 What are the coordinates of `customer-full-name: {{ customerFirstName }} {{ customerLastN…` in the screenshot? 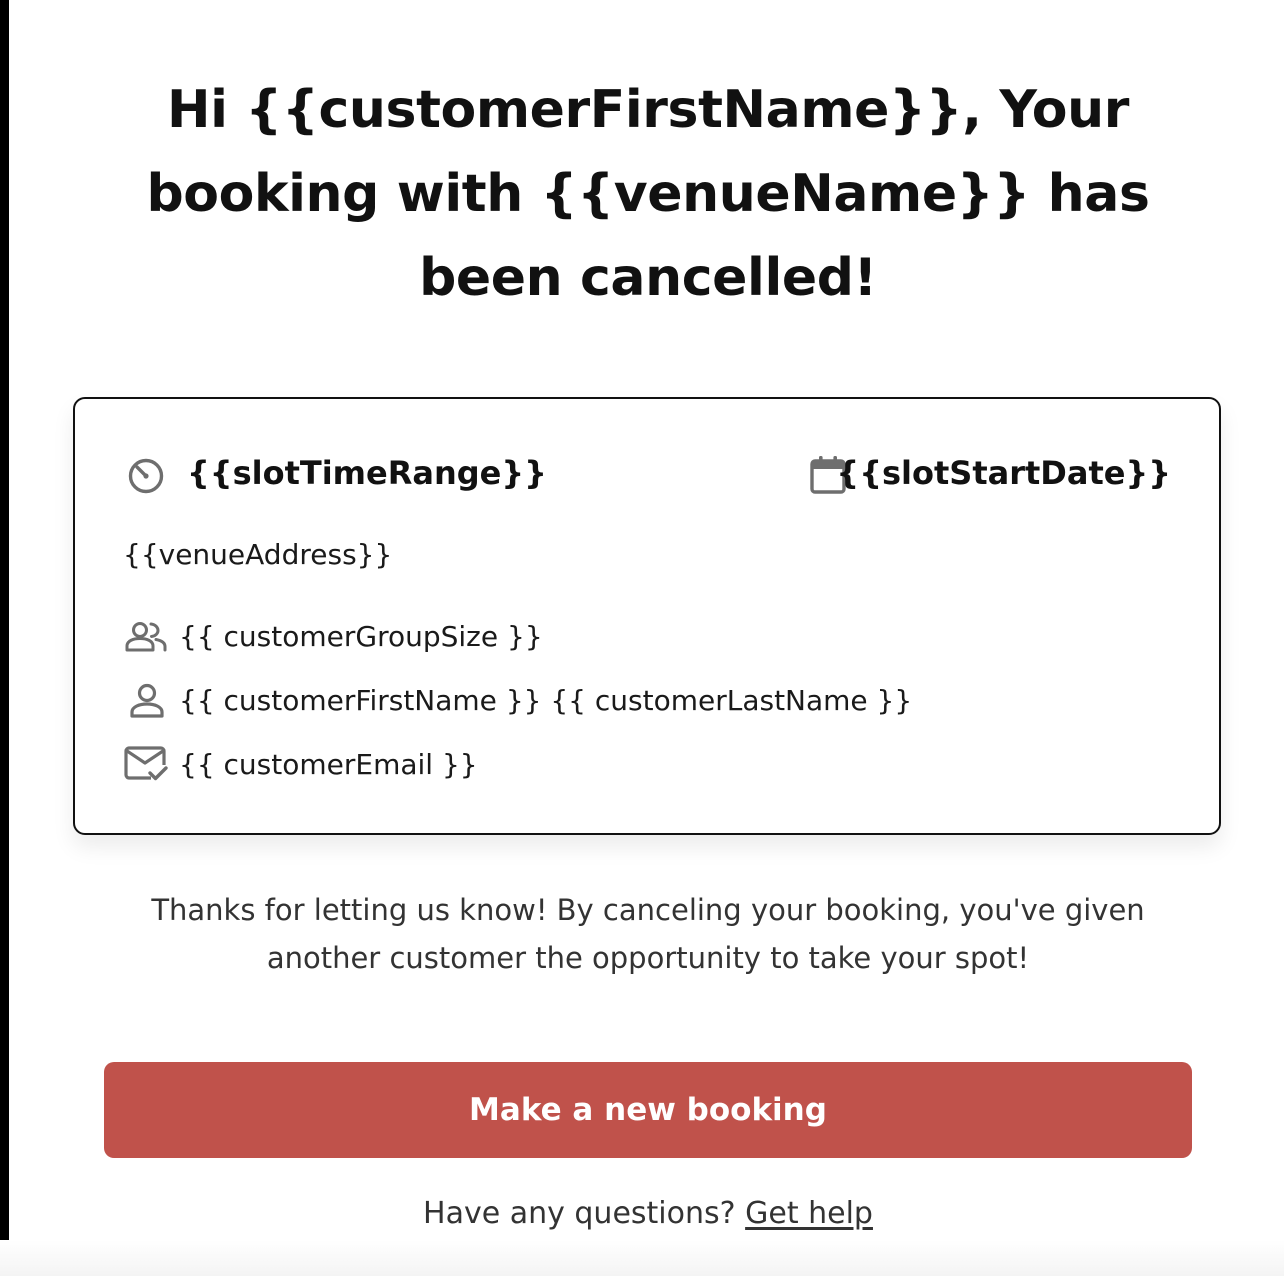 It's located at (546, 700).